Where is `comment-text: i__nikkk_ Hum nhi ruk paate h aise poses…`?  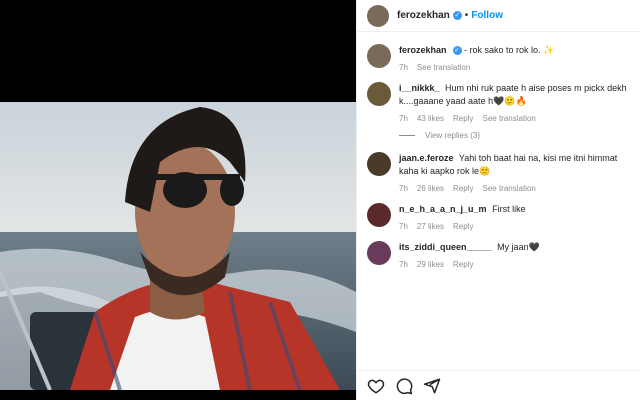
comment-text: i__nikkk_ Hum nhi ruk paate h aise poses… is located at coordinates (514, 95).